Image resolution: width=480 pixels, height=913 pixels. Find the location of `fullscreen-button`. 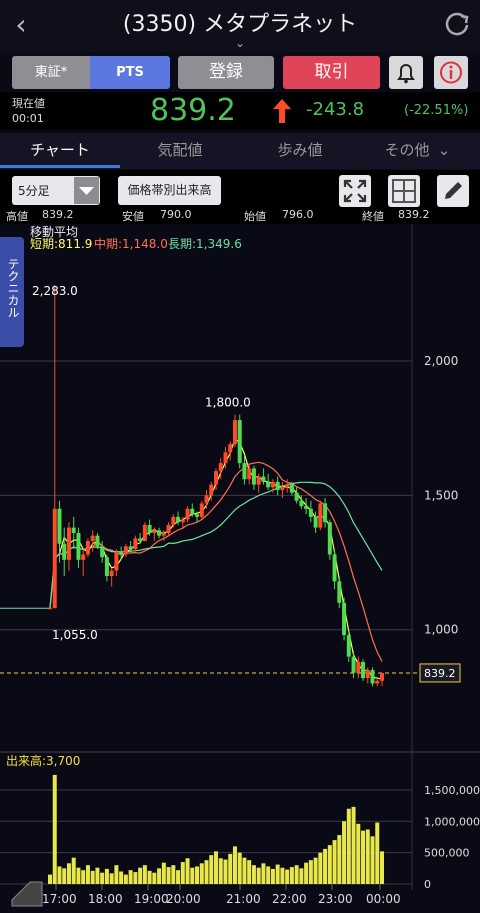

fullscreen-button is located at coordinates (355, 191).